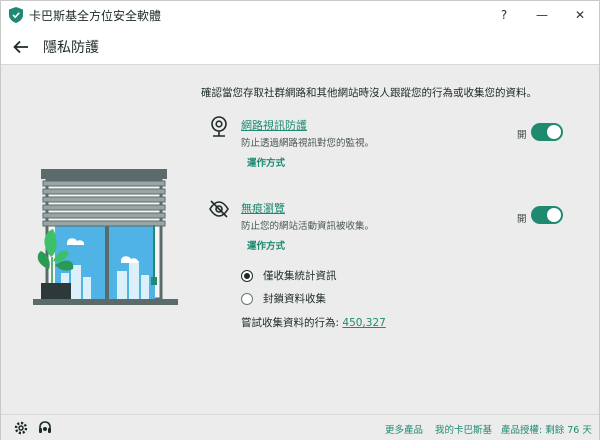 The height and width of the screenshot is (440, 600). I want to click on private-browsing-howto-link: 運作方式, so click(266, 245).